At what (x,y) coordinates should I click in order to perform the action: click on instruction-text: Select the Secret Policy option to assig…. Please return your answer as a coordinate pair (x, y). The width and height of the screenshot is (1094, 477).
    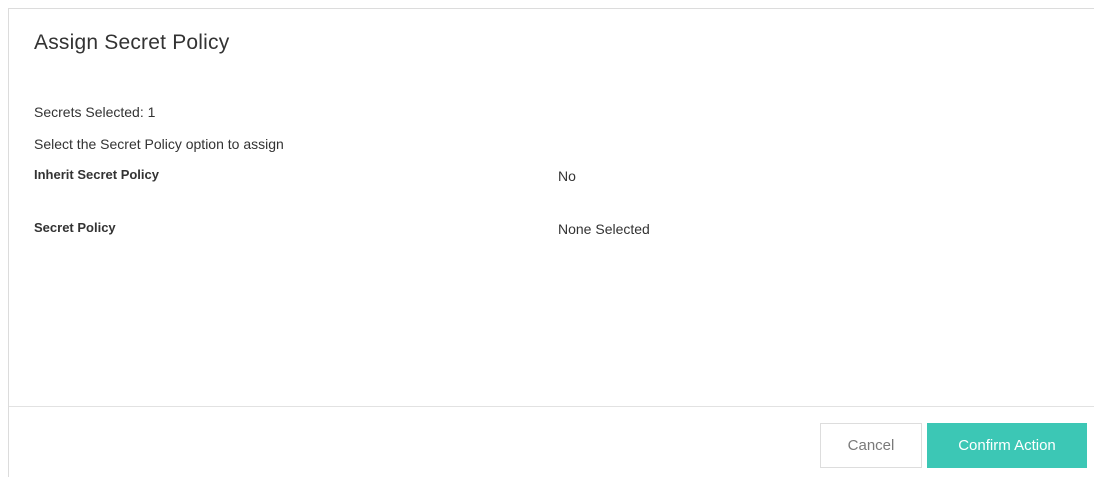
    Looking at the image, I should click on (159, 144).